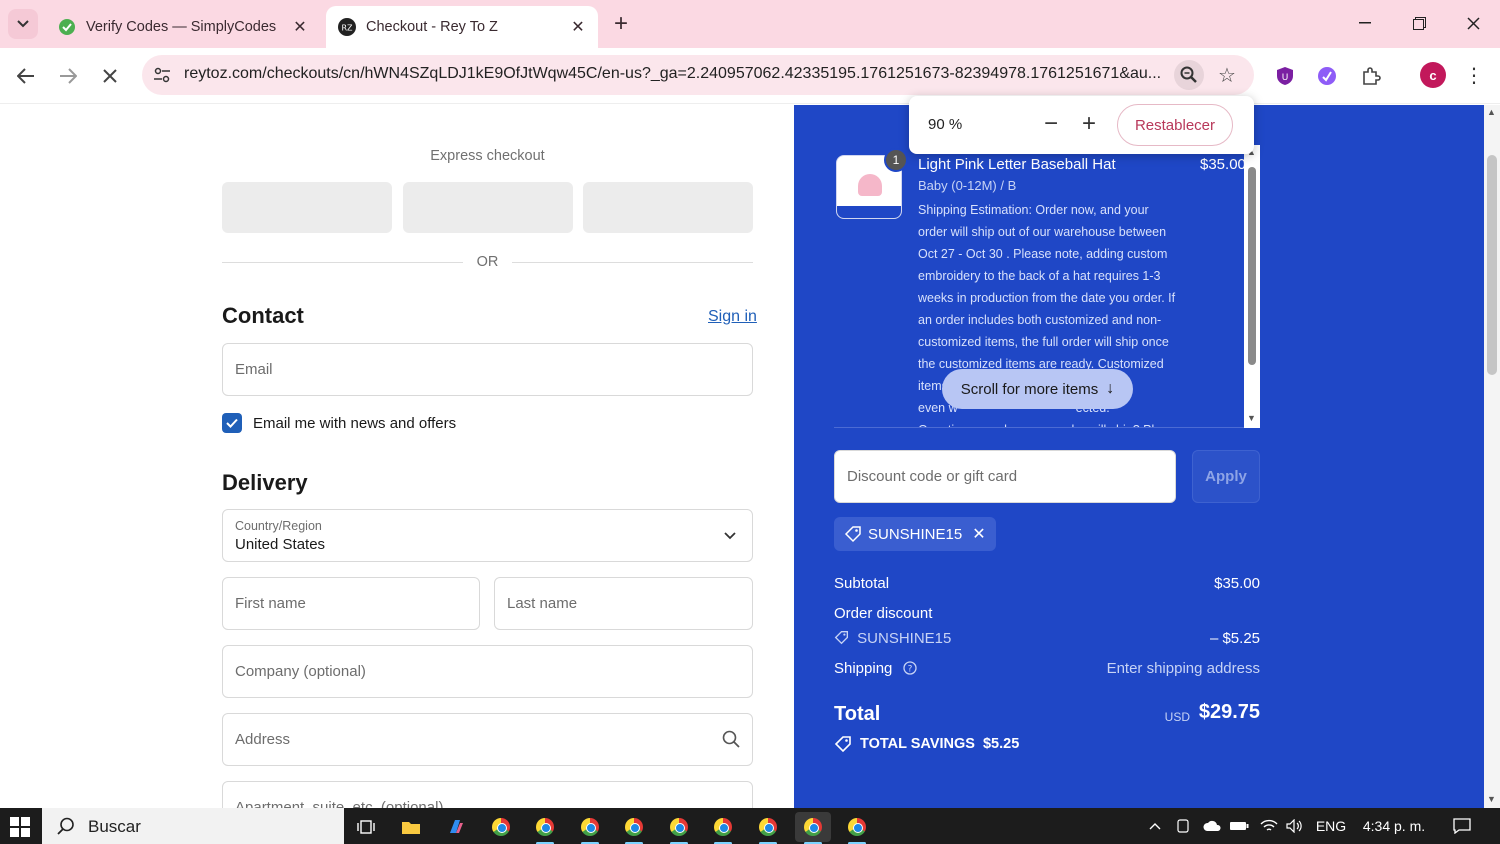 Image resolution: width=1500 pixels, height=844 pixels. Describe the element at coordinates (1474, 75) in the screenshot. I see `browser-menu-icon: ⋮` at that location.